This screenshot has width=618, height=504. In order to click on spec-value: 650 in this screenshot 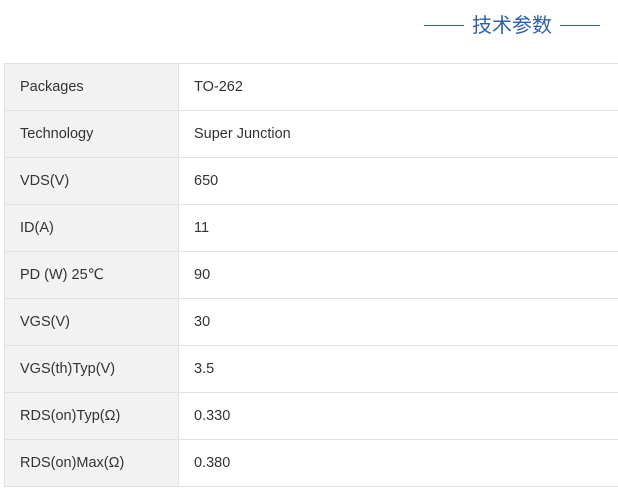, I will do `click(398, 181)`.